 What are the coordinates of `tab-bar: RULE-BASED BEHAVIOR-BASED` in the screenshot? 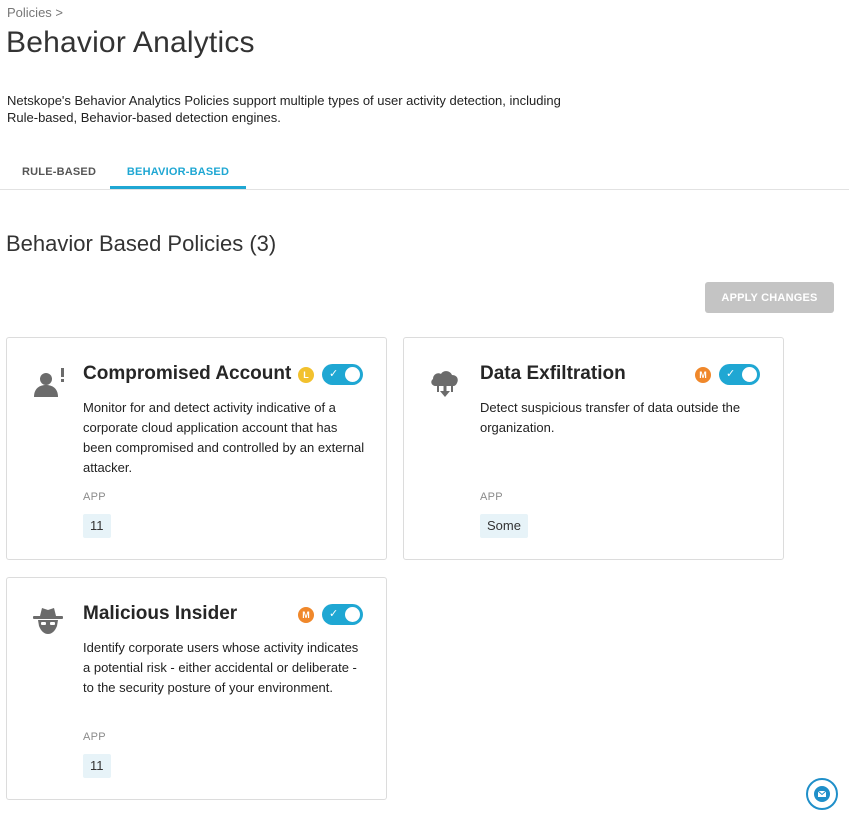 It's located at (424, 173).